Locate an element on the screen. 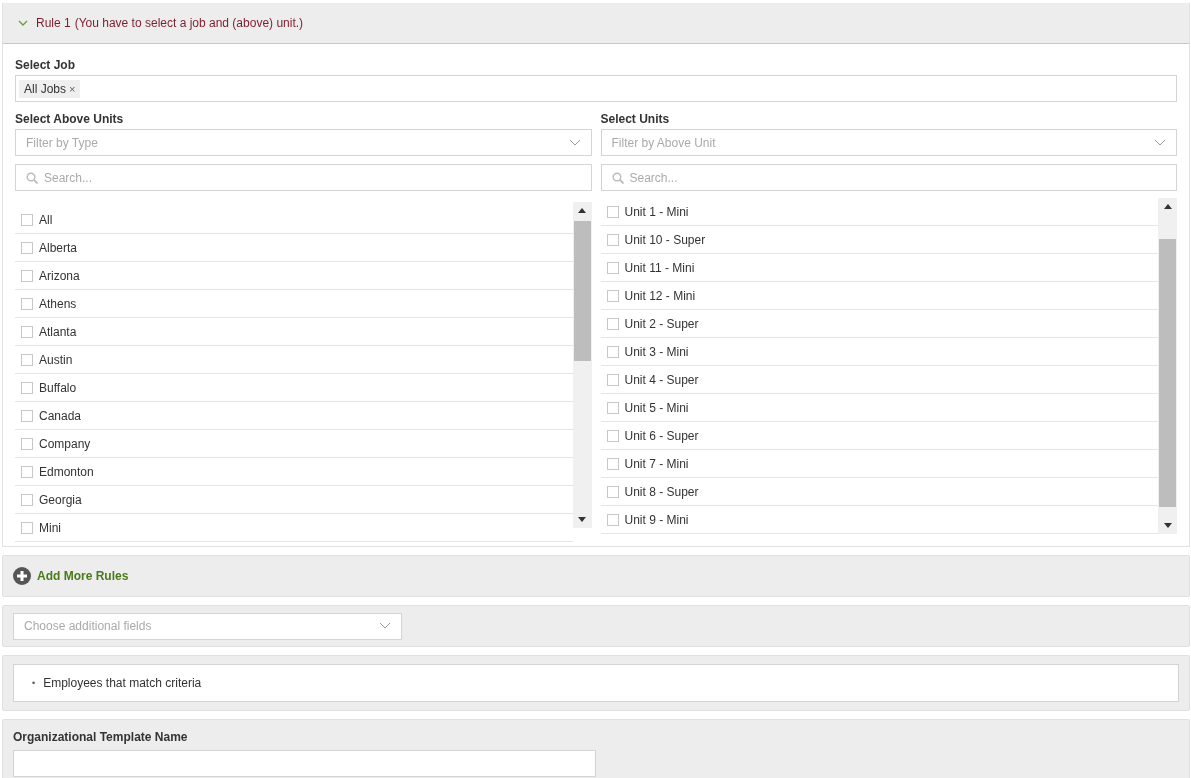  checkbox-row: Canada is located at coordinates (294, 416).